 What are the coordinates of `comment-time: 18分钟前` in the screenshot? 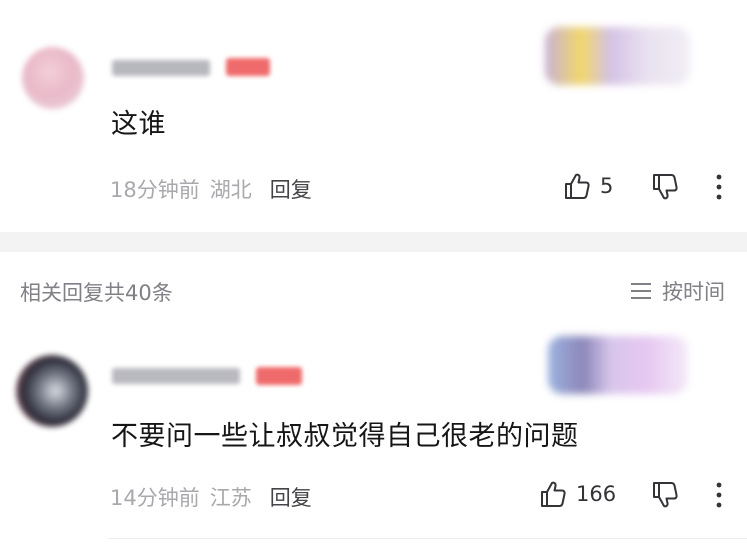 It's located at (155, 190).